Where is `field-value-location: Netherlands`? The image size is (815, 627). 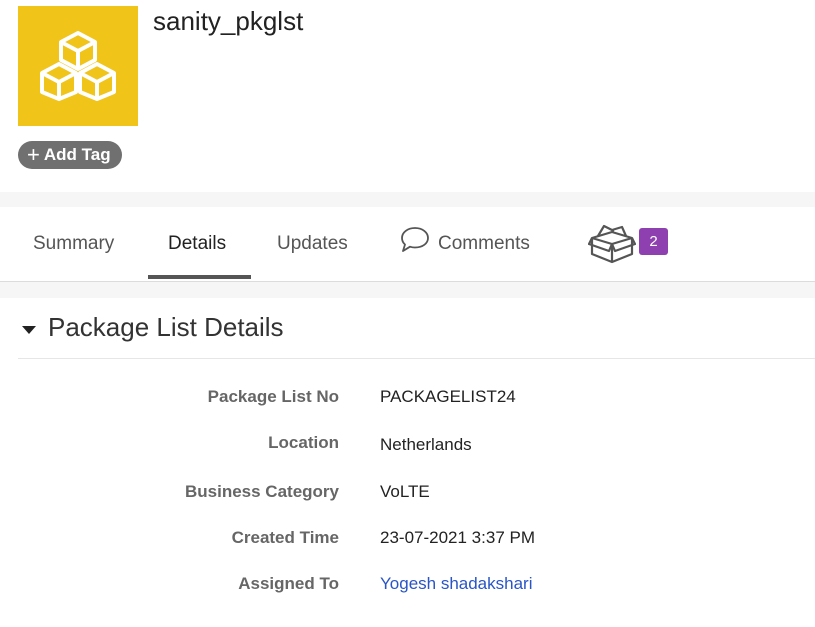 field-value-location: Netherlands is located at coordinates (426, 444).